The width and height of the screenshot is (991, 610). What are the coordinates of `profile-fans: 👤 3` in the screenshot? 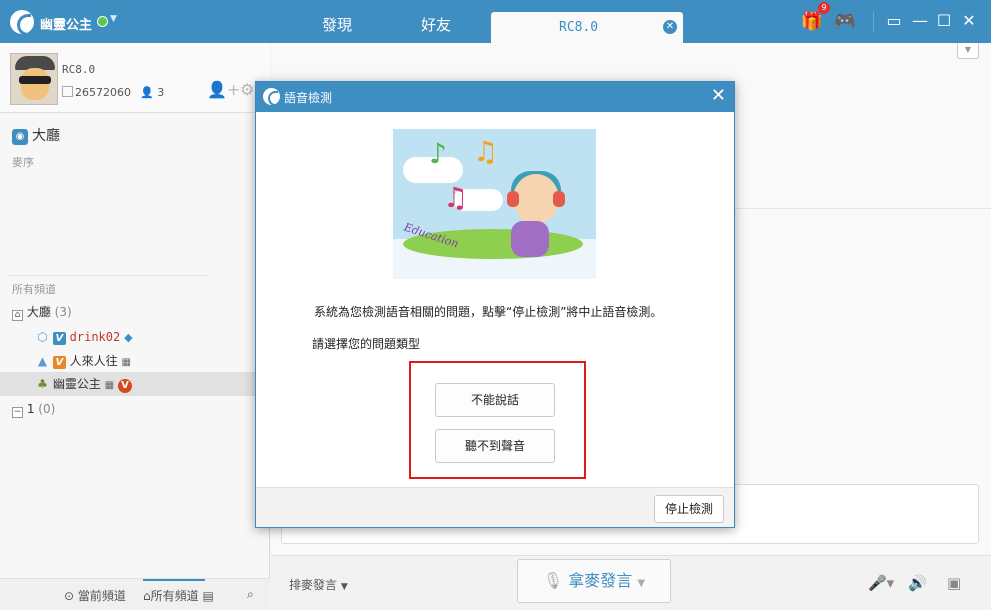 It's located at (152, 92).